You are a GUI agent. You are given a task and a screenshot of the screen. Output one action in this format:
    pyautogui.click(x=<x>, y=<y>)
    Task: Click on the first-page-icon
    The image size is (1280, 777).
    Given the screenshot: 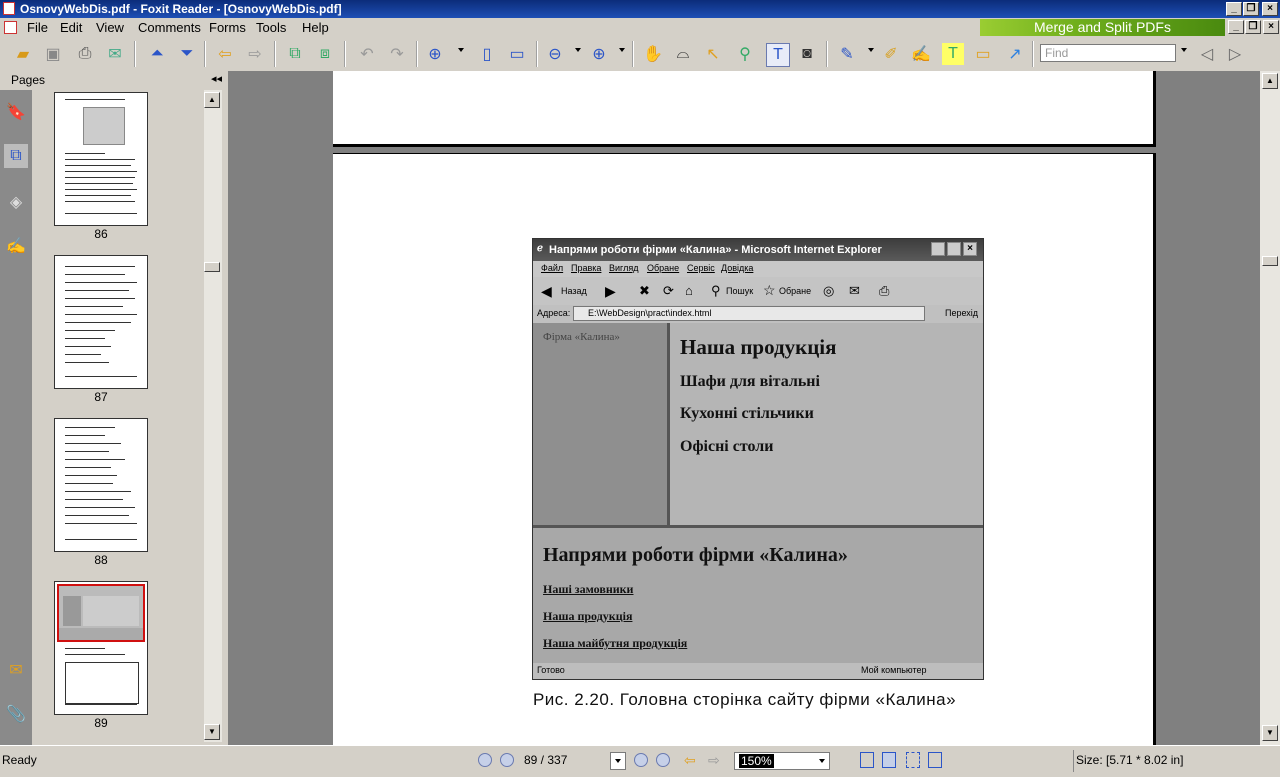 What is the action you would take?
    pyautogui.click(x=485, y=760)
    